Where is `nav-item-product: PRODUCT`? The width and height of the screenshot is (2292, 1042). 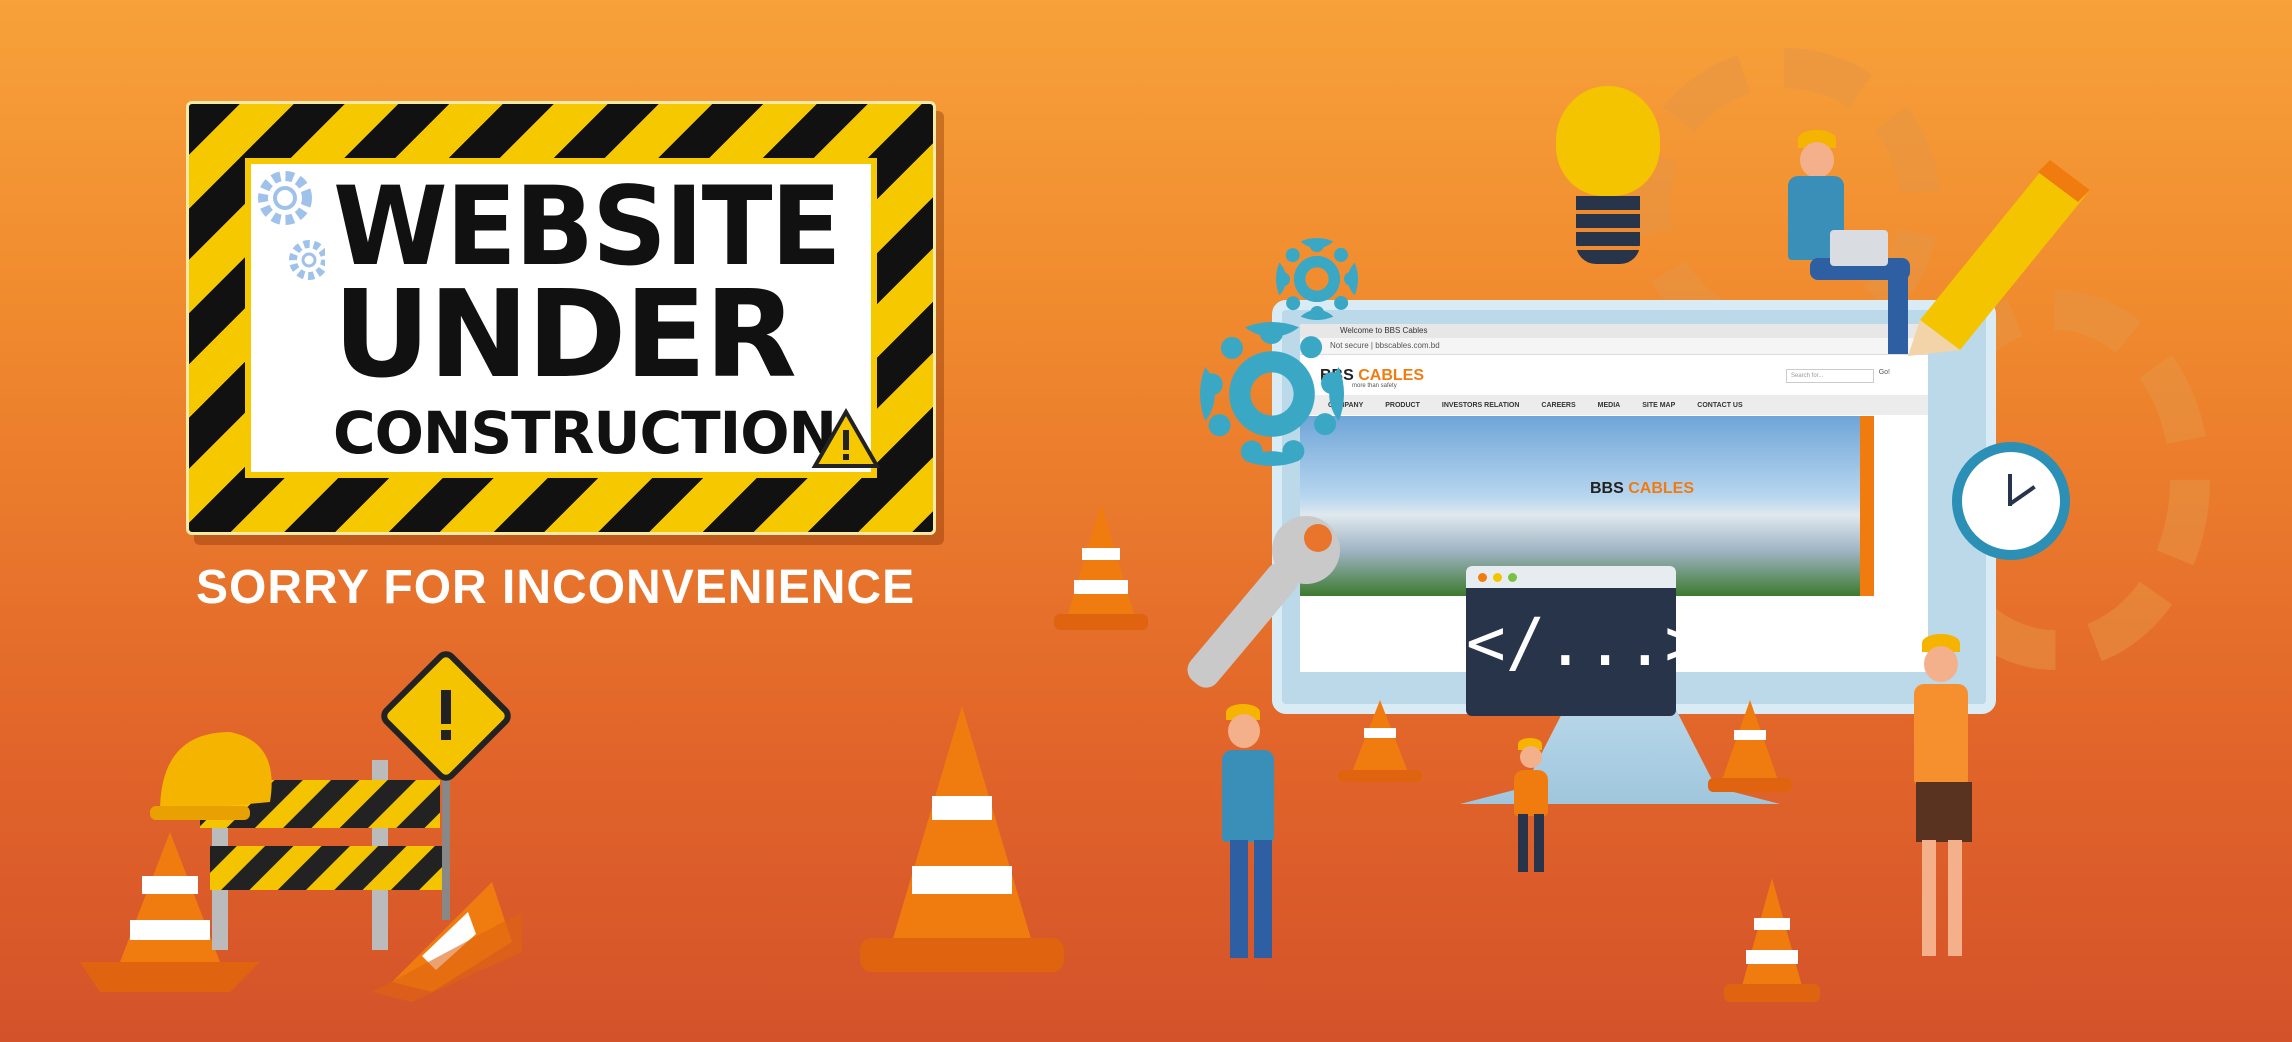 nav-item-product: PRODUCT is located at coordinates (1402, 405).